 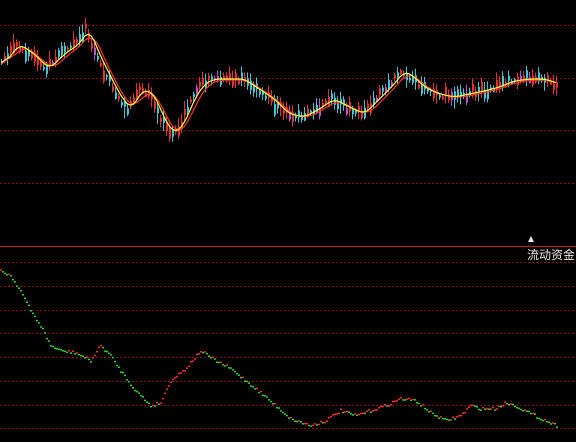 What do you see at coordinates (551, 255) in the screenshot?
I see `indicator-label: 流动资金` at bounding box center [551, 255].